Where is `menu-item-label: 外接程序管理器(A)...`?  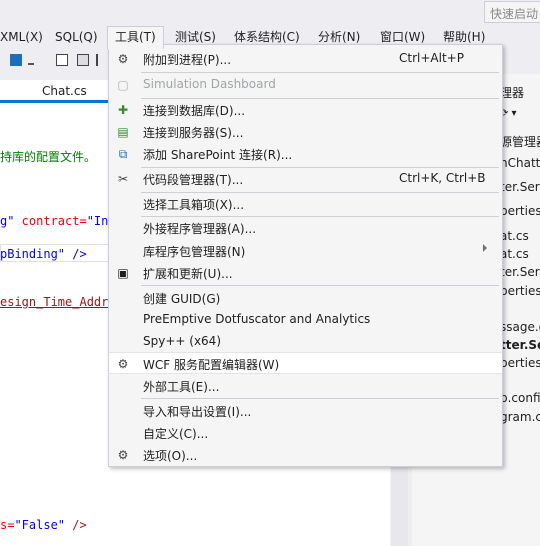
menu-item-label: 外接程序管理器(A)... is located at coordinates (200, 229).